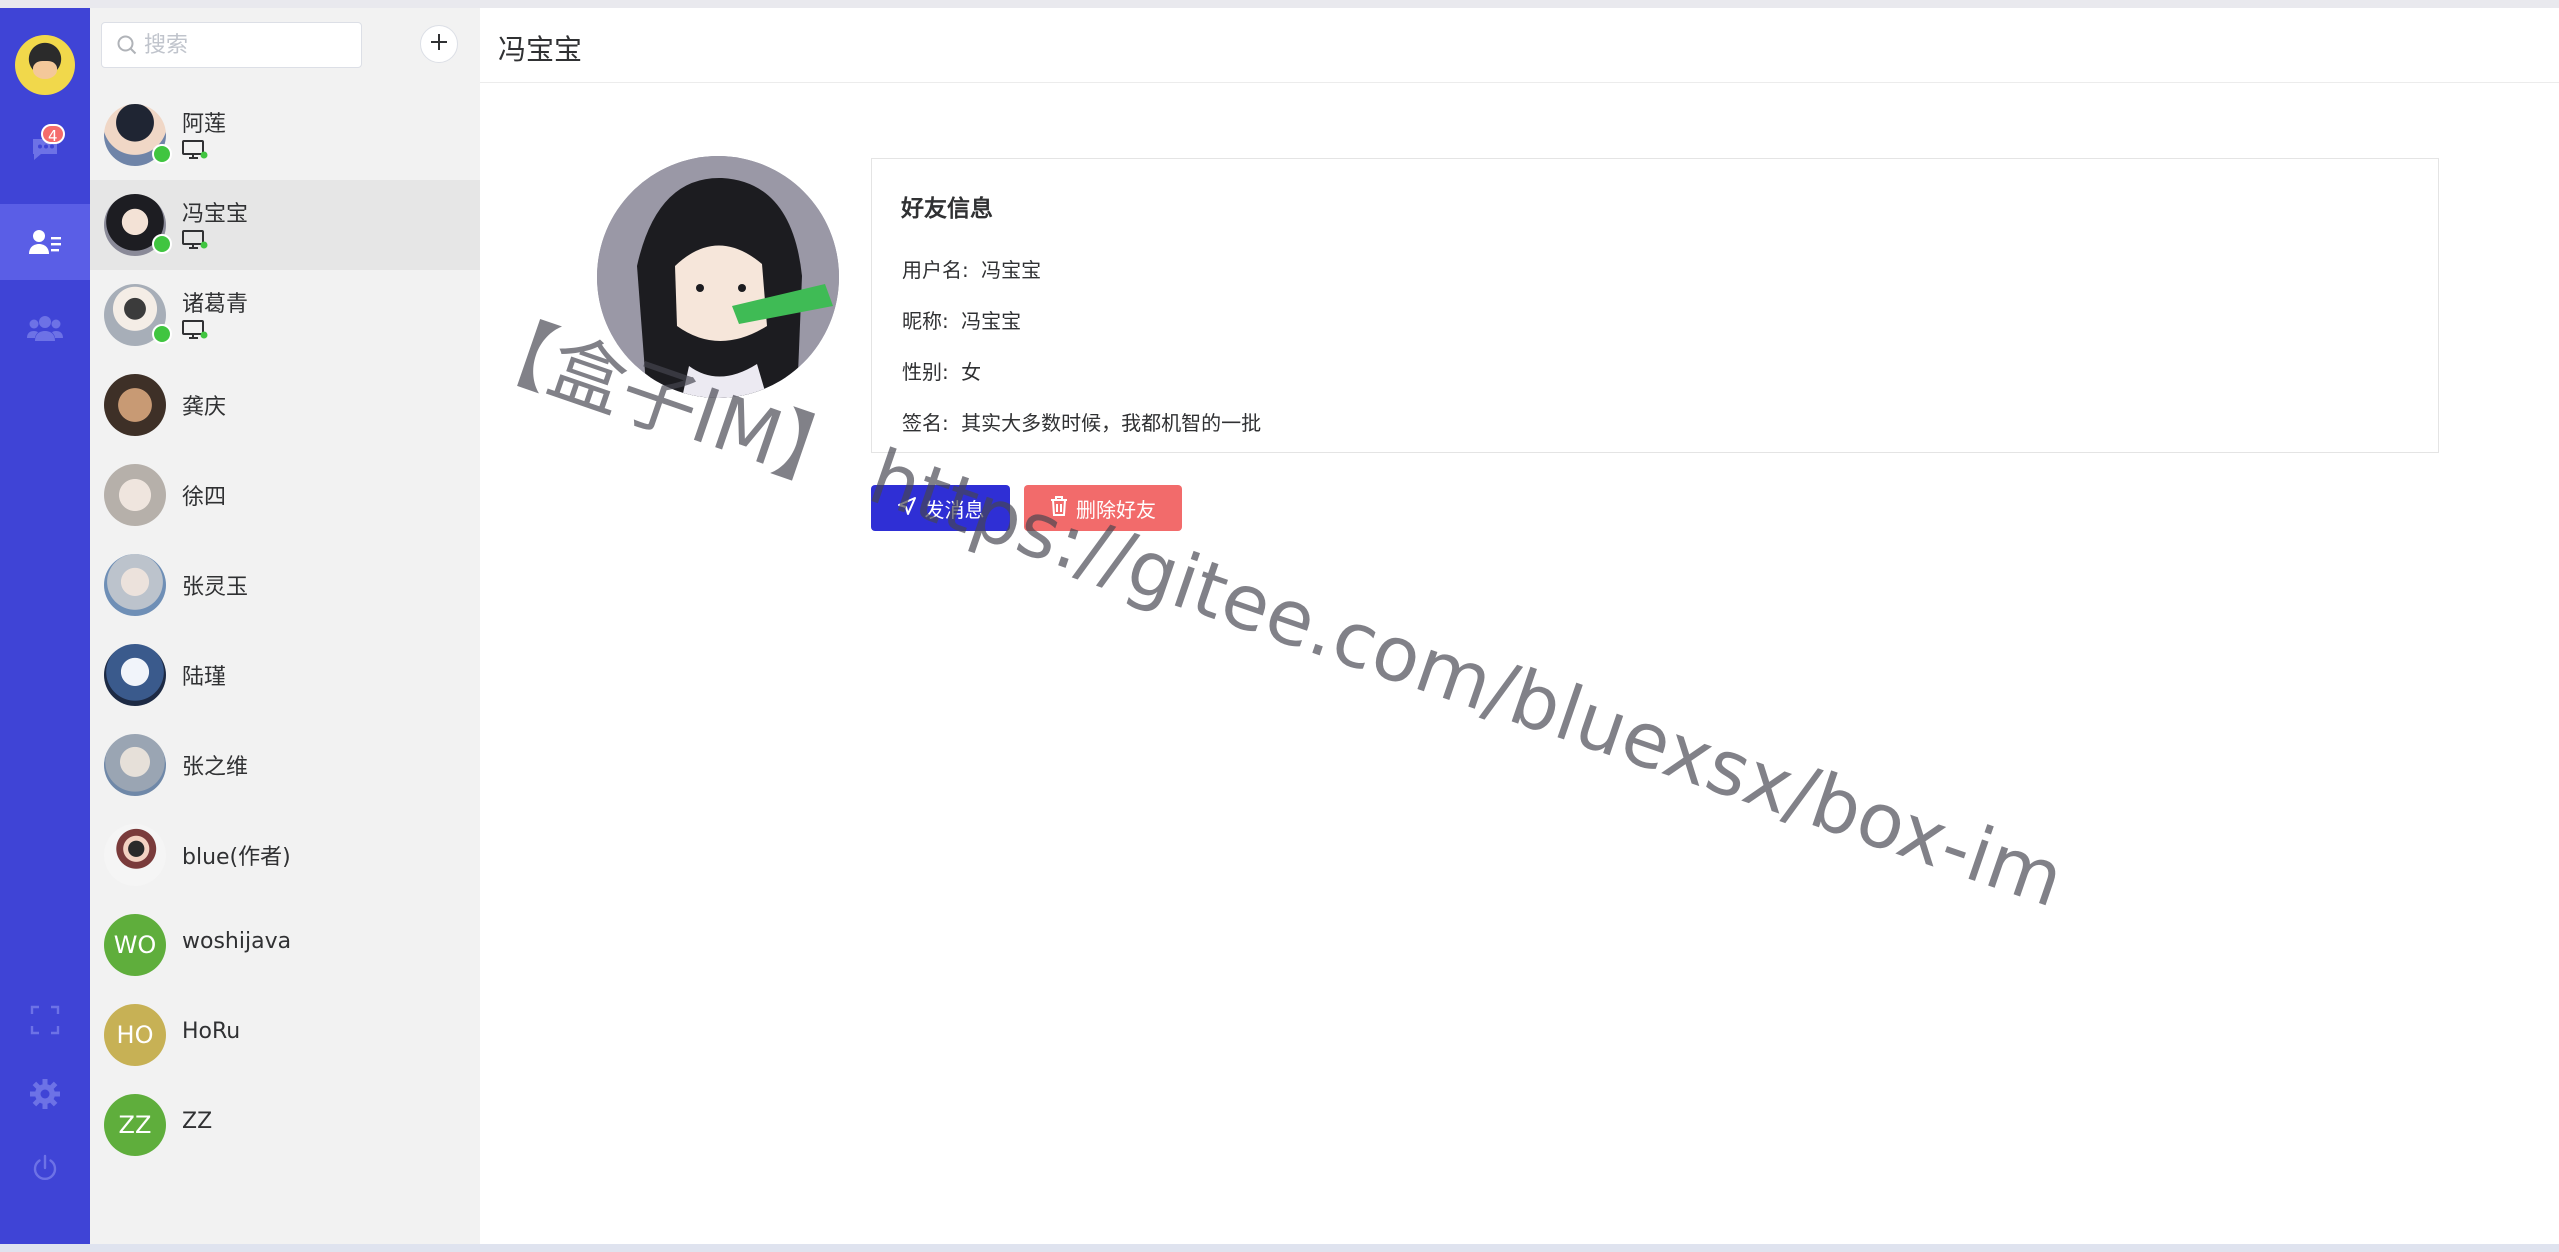 Image resolution: width=2559 pixels, height=1252 pixels. I want to click on nav-logout, so click(45, 1168).